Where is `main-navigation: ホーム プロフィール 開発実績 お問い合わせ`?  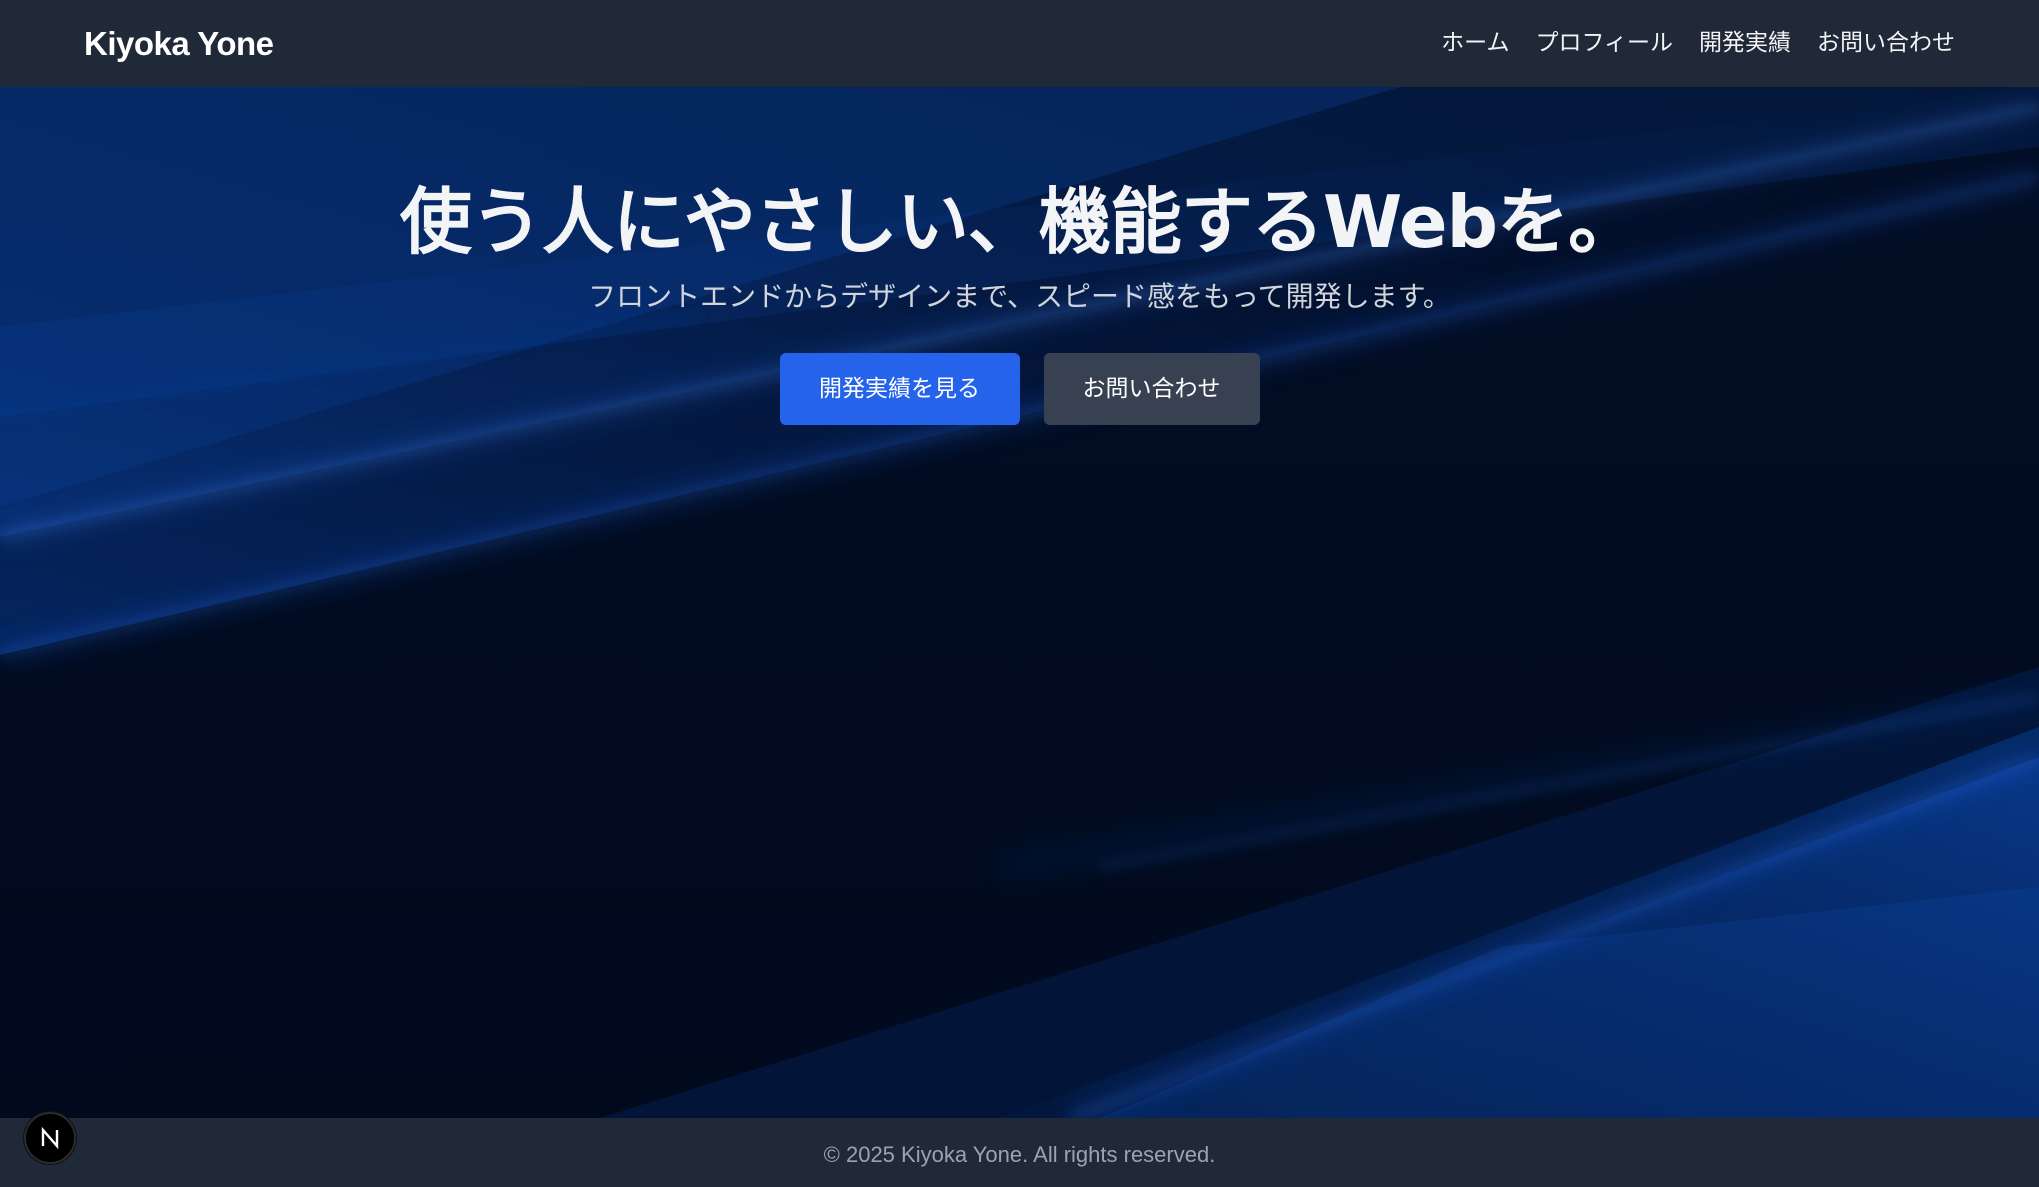
main-navigation: ホーム プロフィール 開発実績 お問い合わせ is located at coordinates (1698, 43).